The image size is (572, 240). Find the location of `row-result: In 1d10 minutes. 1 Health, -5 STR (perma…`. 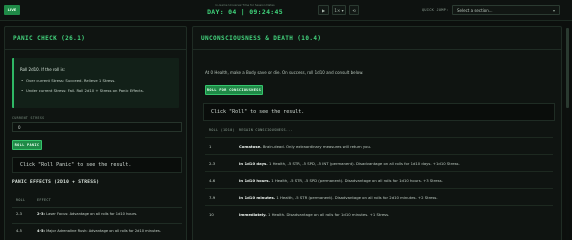

row-result: In 1d10 minutes. 1 Health, -5 STR (perma… is located at coordinates (338, 197).